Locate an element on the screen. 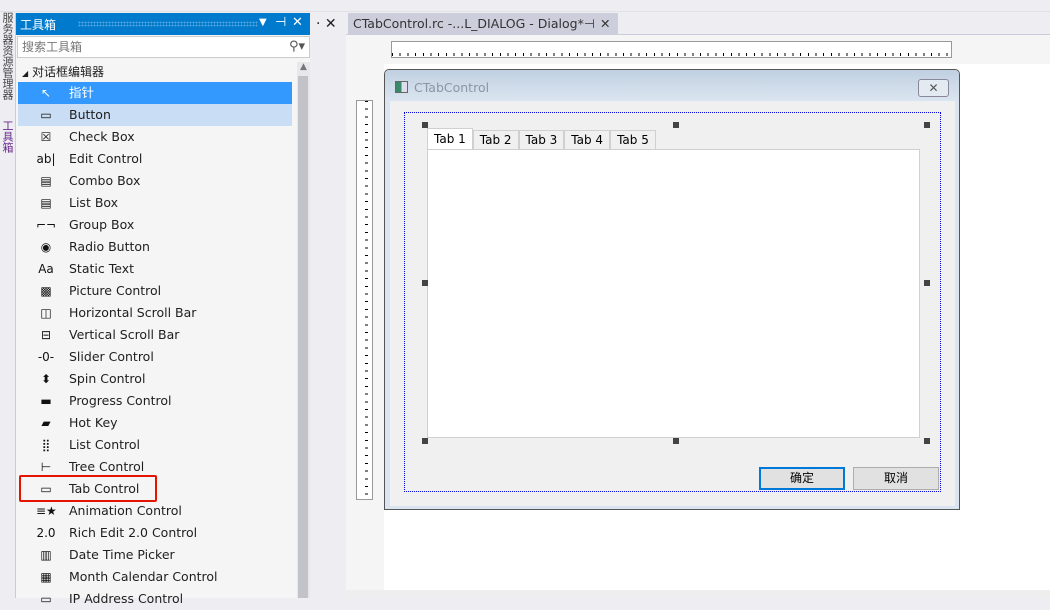 The image size is (1050, 610). tab-1: Tab 1 is located at coordinates (450, 139).